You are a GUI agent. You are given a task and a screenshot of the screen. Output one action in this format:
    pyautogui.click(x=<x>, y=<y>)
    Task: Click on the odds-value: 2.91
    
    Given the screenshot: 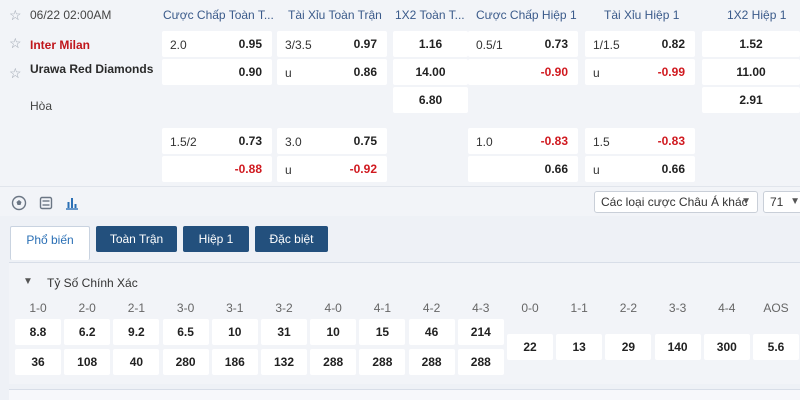 What is the action you would take?
    pyautogui.click(x=751, y=100)
    